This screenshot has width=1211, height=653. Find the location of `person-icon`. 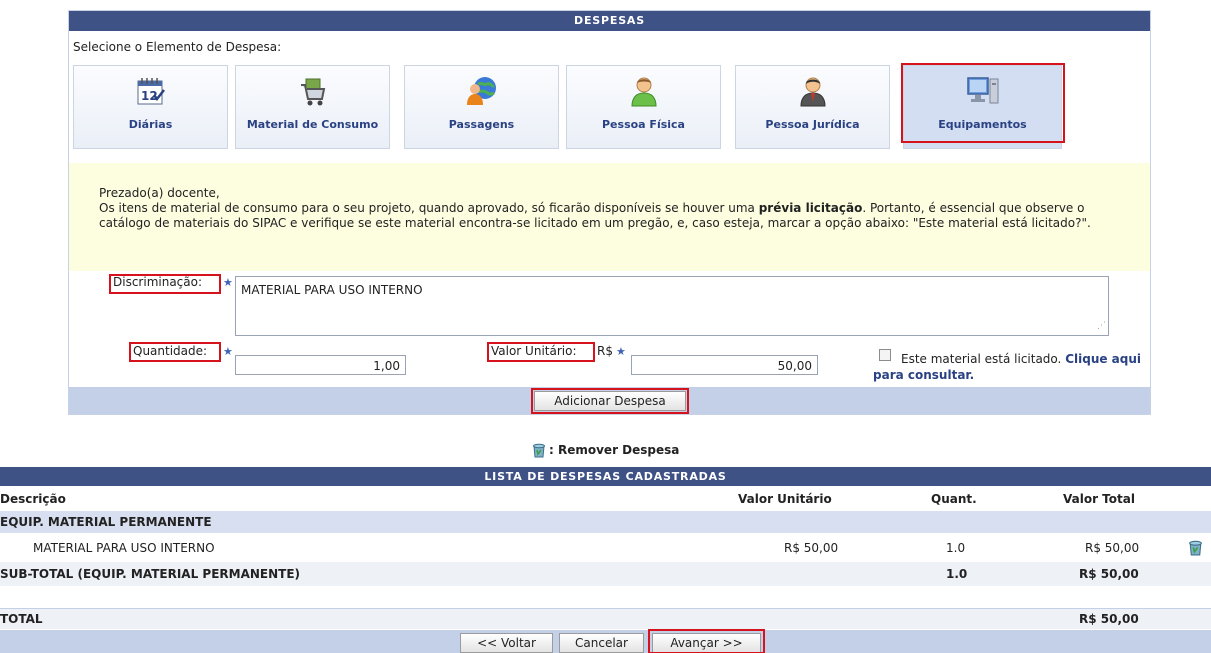

person-icon is located at coordinates (643, 92).